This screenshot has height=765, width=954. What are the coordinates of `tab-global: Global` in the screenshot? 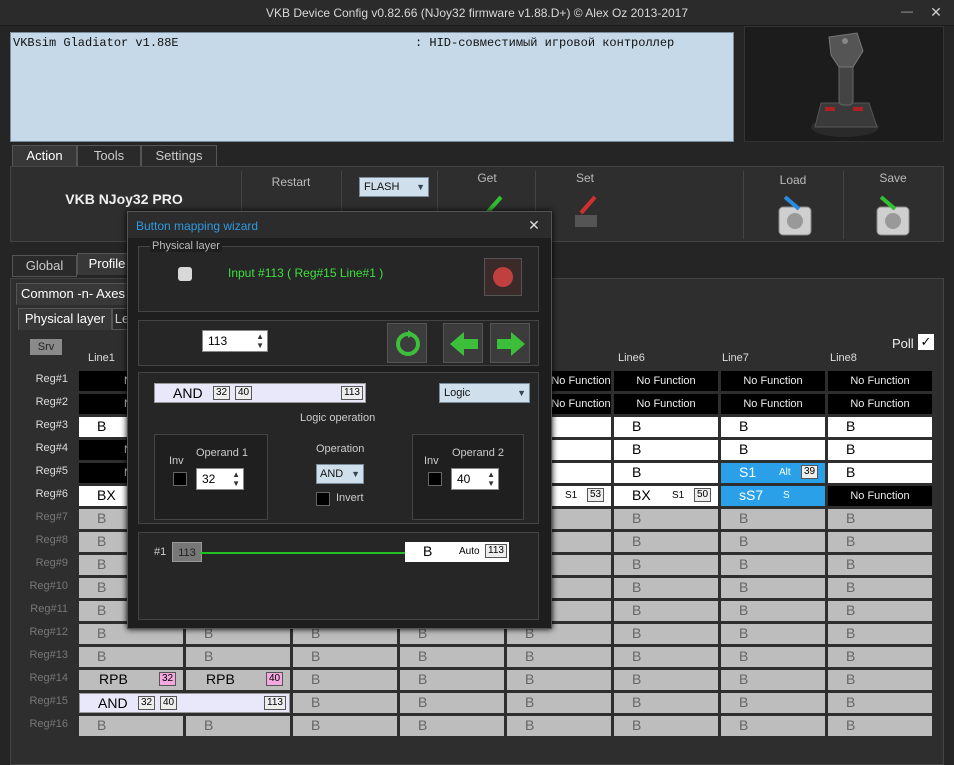 It's located at (44, 266).